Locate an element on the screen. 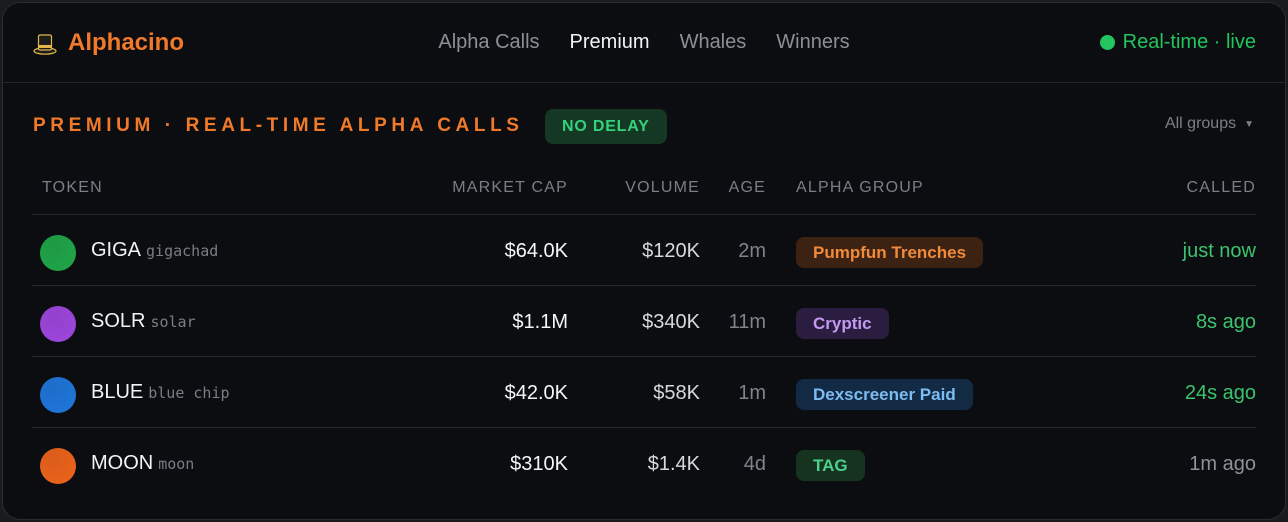 This screenshot has height=522, width=1288. token-symbol-text: BLUE is located at coordinates (117, 392).